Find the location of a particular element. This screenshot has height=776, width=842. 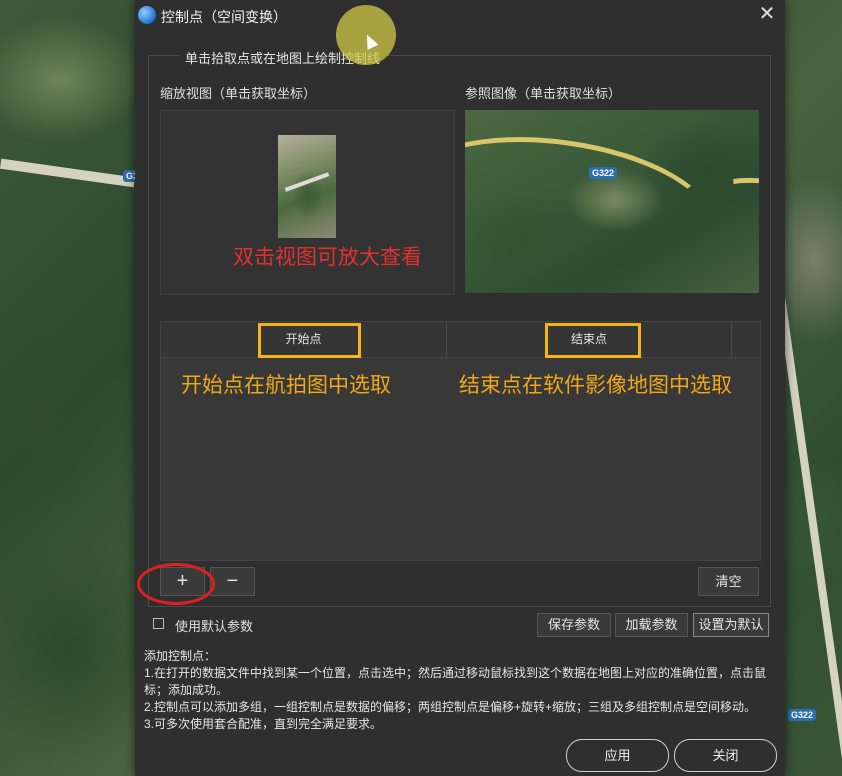

end-point-annotation: 结束点在软件影像地图中选取 is located at coordinates (595, 385).